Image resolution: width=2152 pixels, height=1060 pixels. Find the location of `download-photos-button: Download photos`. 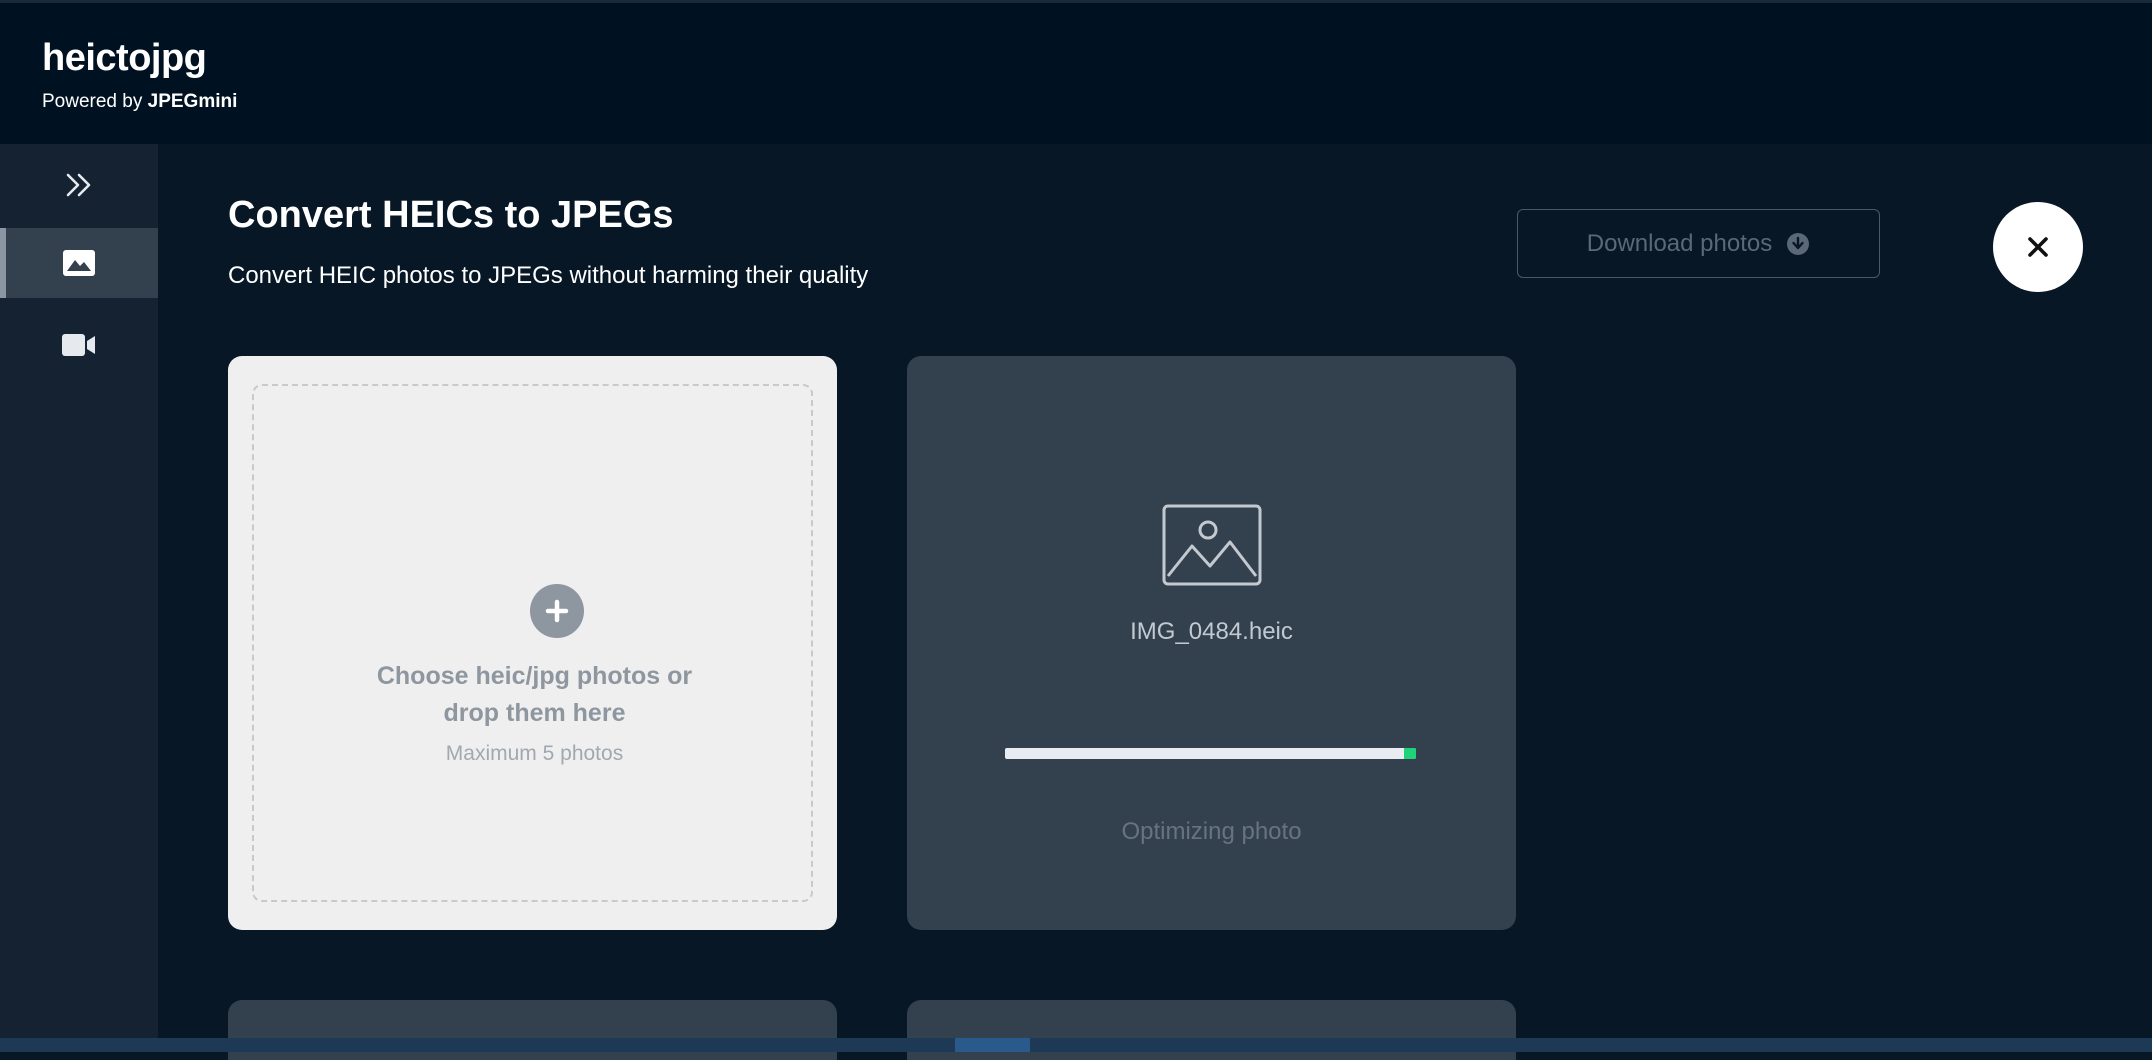

download-photos-button: Download photos is located at coordinates (1698, 243).